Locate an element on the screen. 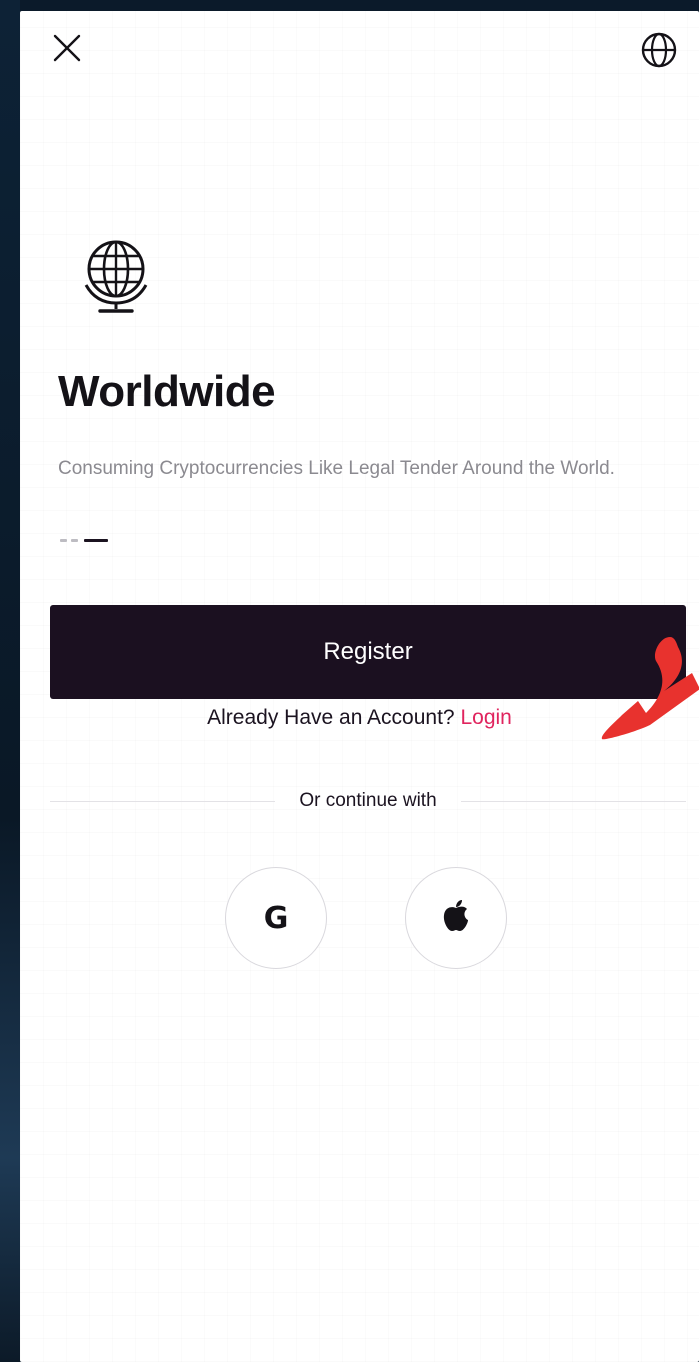  apple-icon is located at coordinates (456, 918).